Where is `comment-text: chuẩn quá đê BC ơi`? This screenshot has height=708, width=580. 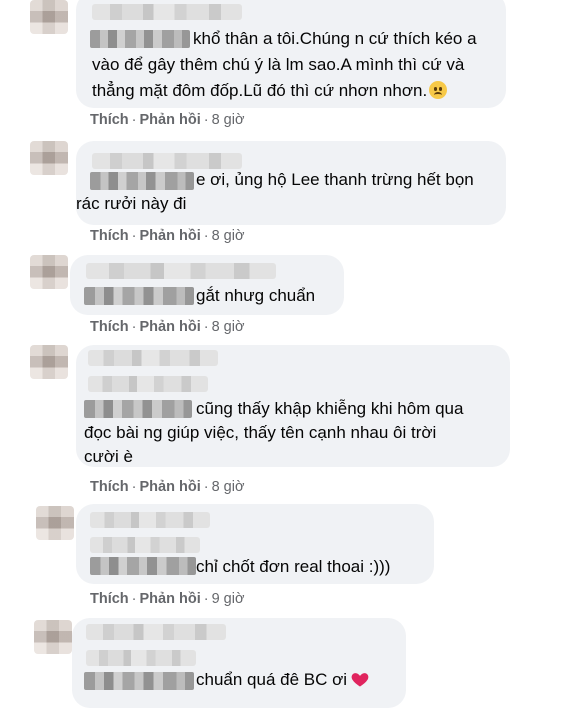
comment-text: chuẩn quá đê BC ơi is located at coordinates (272, 679).